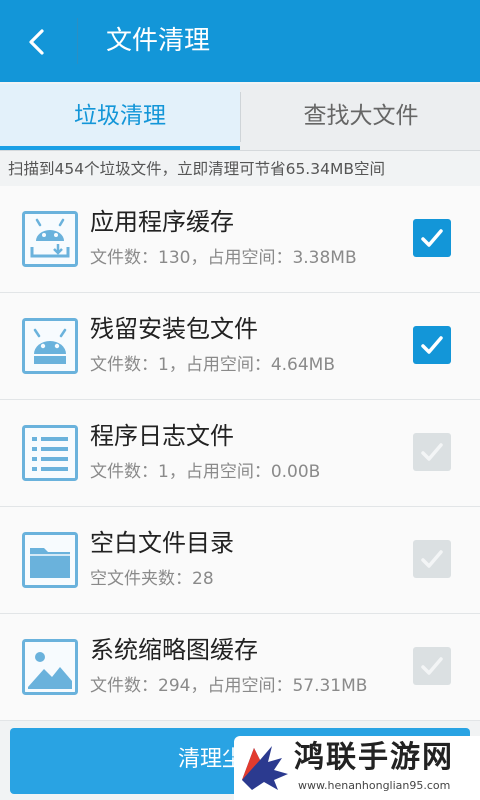 This screenshot has height=800, width=480. Describe the element at coordinates (50, 346) in the screenshot. I see `android-package-icon` at that location.